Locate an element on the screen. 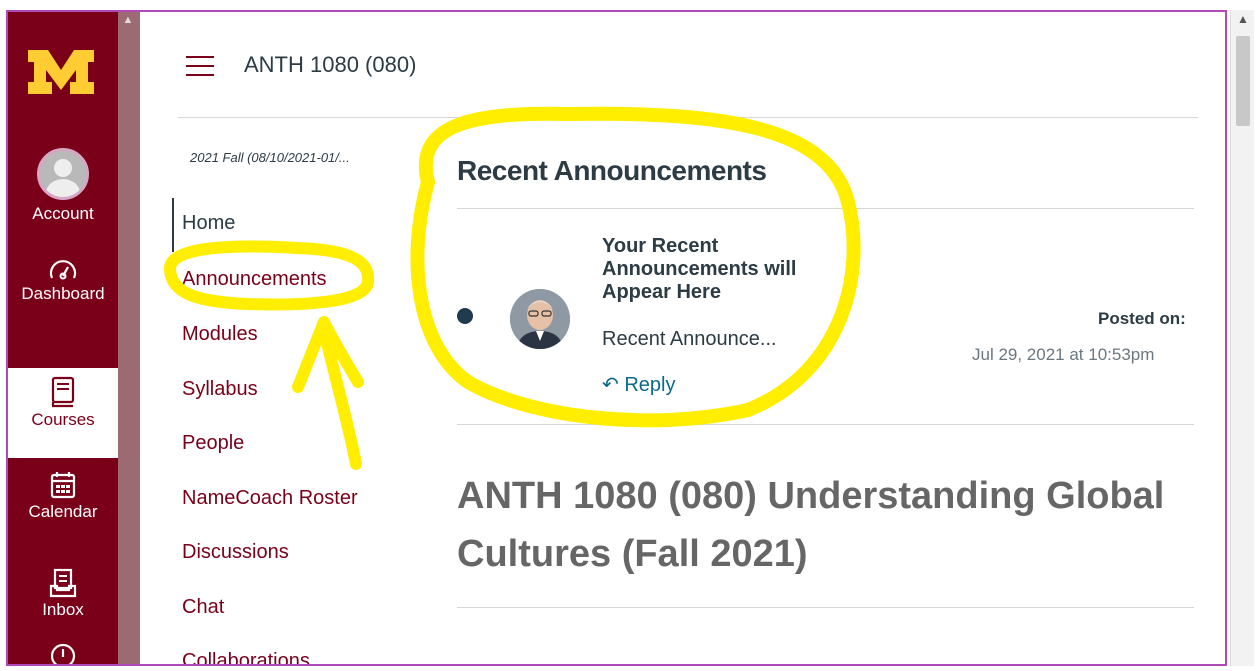 The image size is (1256, 671). annotation-arrow is located at coordinates (328, 393).